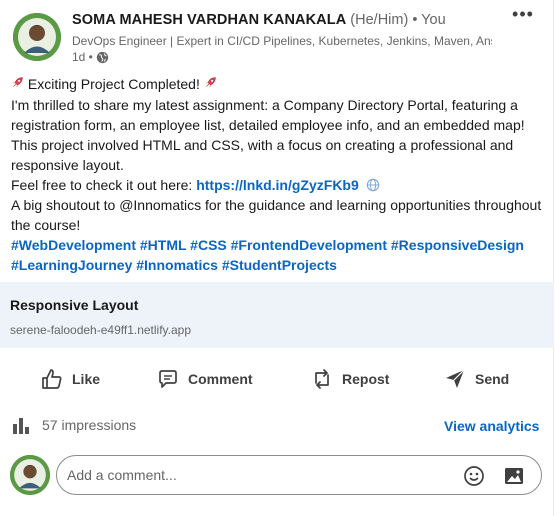 The image size is (555, 516). What do you see at coordinates (70, 379) in the screenshot?
I see `like-button: Like` at bounding box center [70, 379].